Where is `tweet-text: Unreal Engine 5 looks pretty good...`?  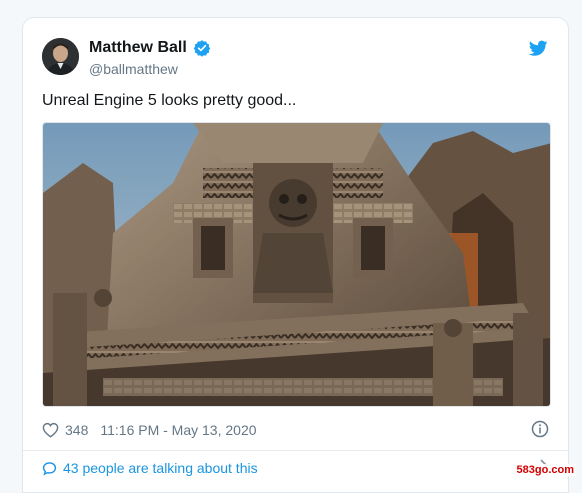 tweet-text: Unreal Engine 5 looks pretty good... is located at coordinates (169, 100).